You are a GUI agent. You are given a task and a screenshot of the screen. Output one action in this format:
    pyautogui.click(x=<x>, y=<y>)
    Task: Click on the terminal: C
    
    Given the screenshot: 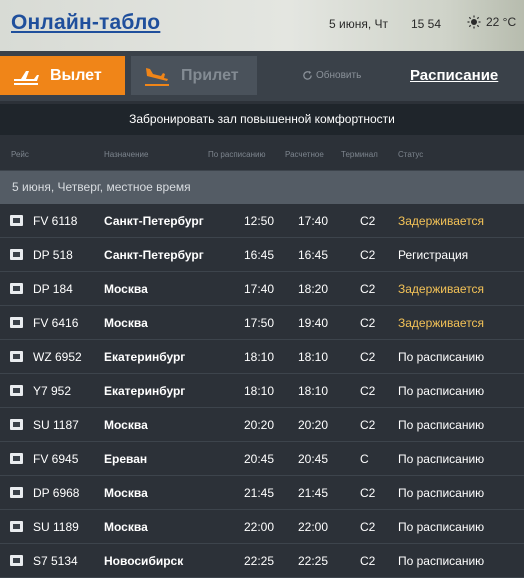 What is the action you would take?
    pyautogui.click(x=364, y=459)
    